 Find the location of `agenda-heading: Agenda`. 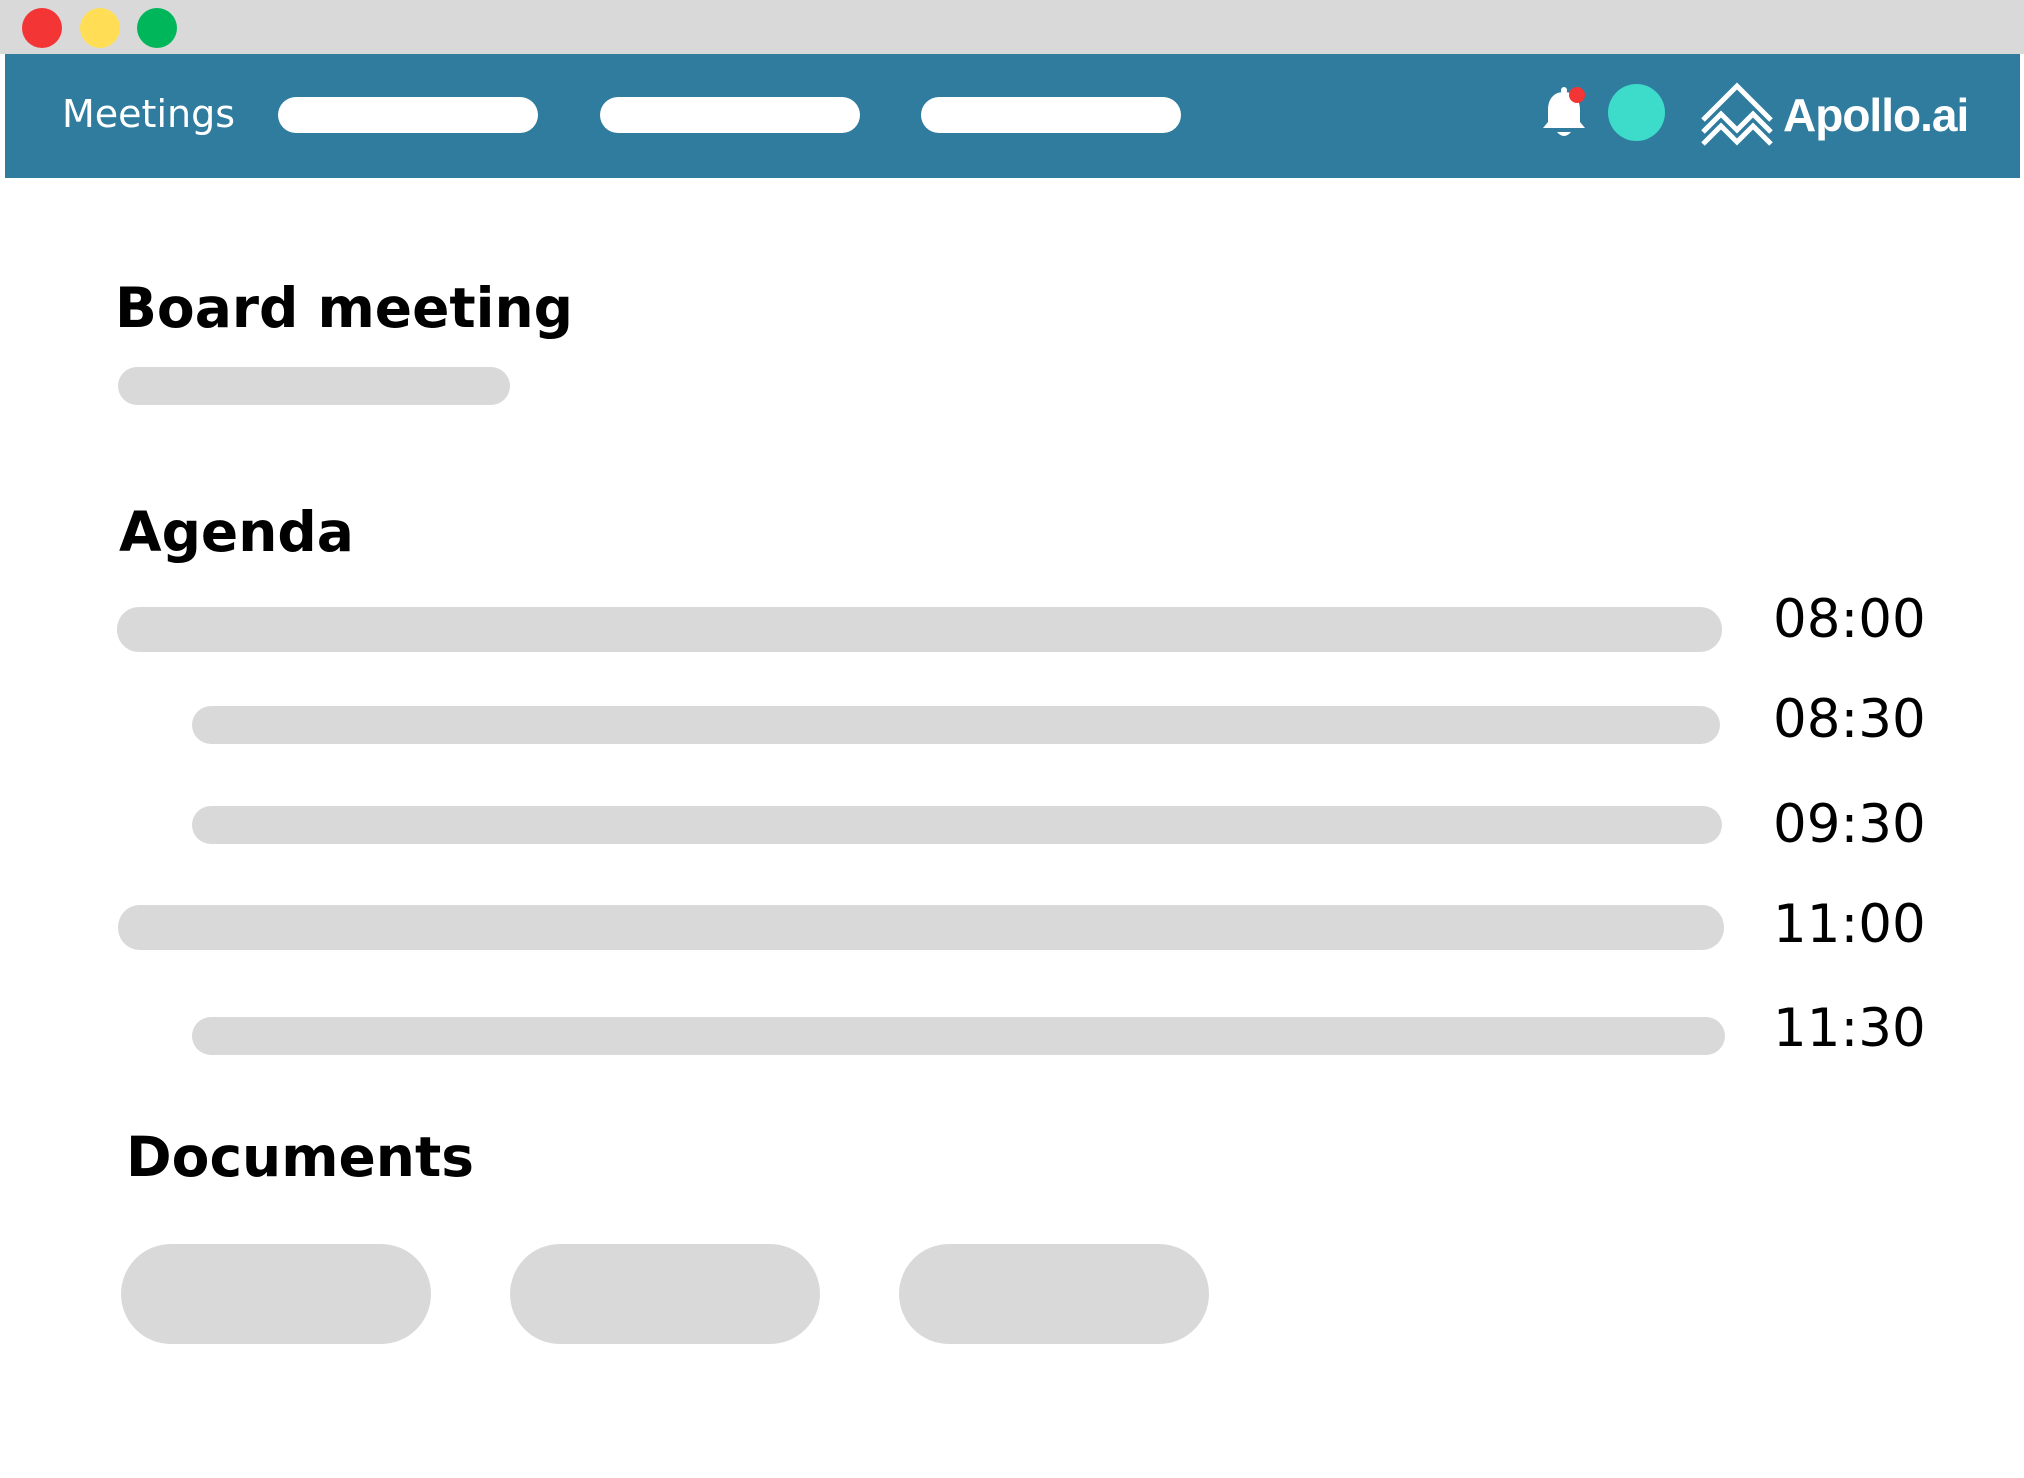

agenda-heading: Agenda is located at coordinates (236, 532).